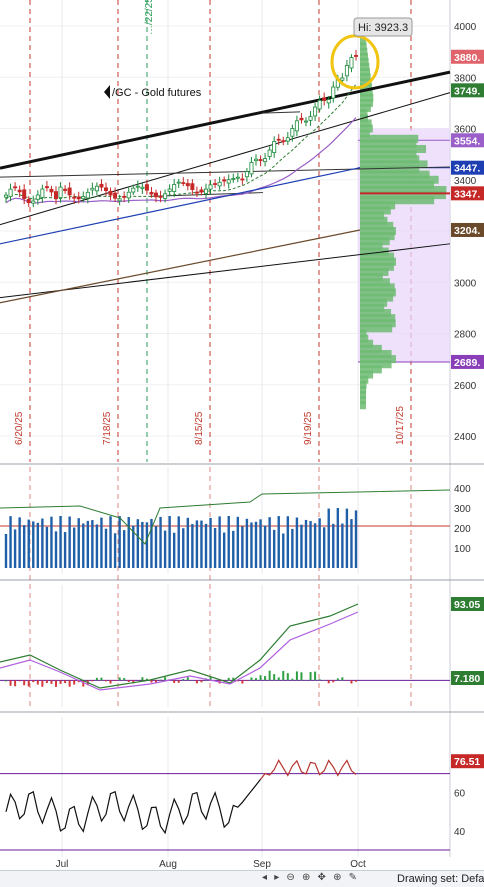 The width and height of the screenshot is (484, 887). Describe the element at coordinates (225, 787) in the screenshot. I see `rsi-panel` at that location.